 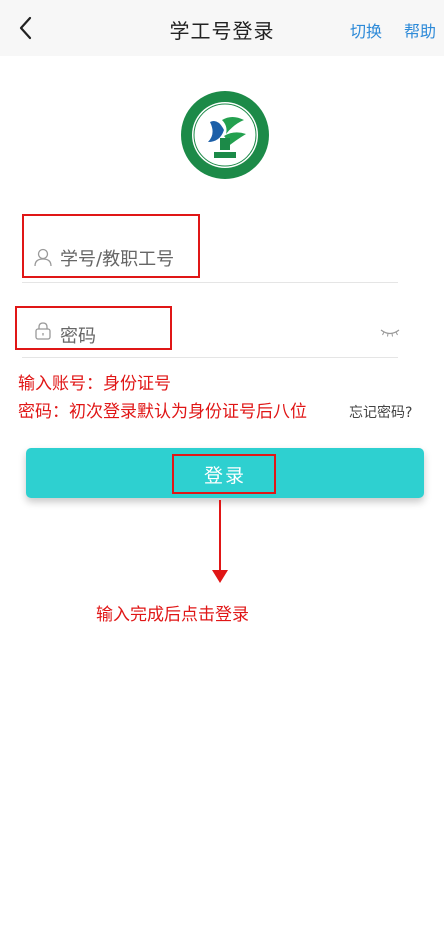 What do you see at coordinates (380, 412) in the screenshot?
I see `forgot-password-link: 忘记密码?` at bounding box center [380, 412].